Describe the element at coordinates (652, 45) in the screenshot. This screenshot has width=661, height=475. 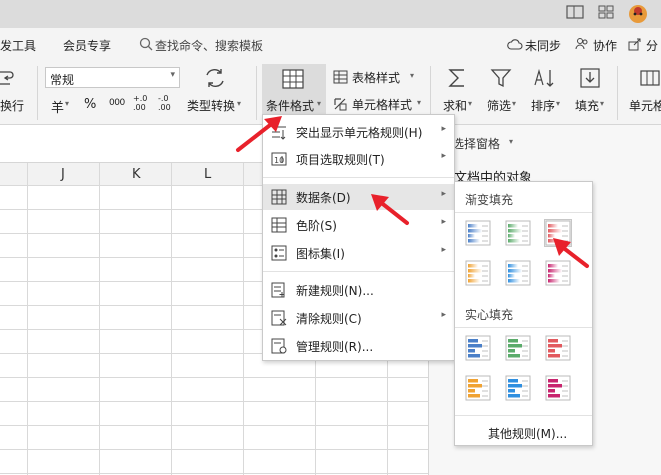
I see `share-button: 分` at that location.